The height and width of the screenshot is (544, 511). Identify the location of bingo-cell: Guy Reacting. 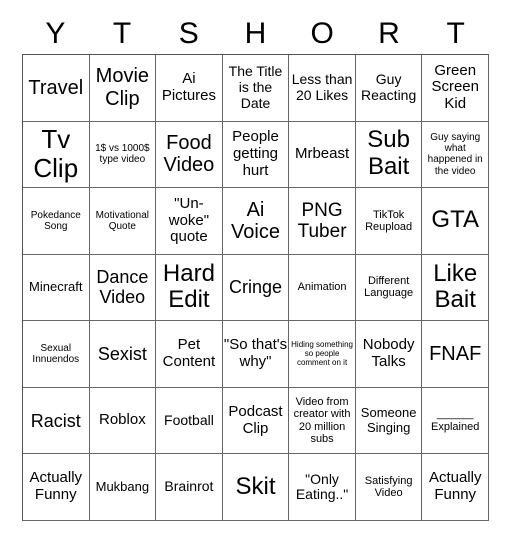
(389, 88).